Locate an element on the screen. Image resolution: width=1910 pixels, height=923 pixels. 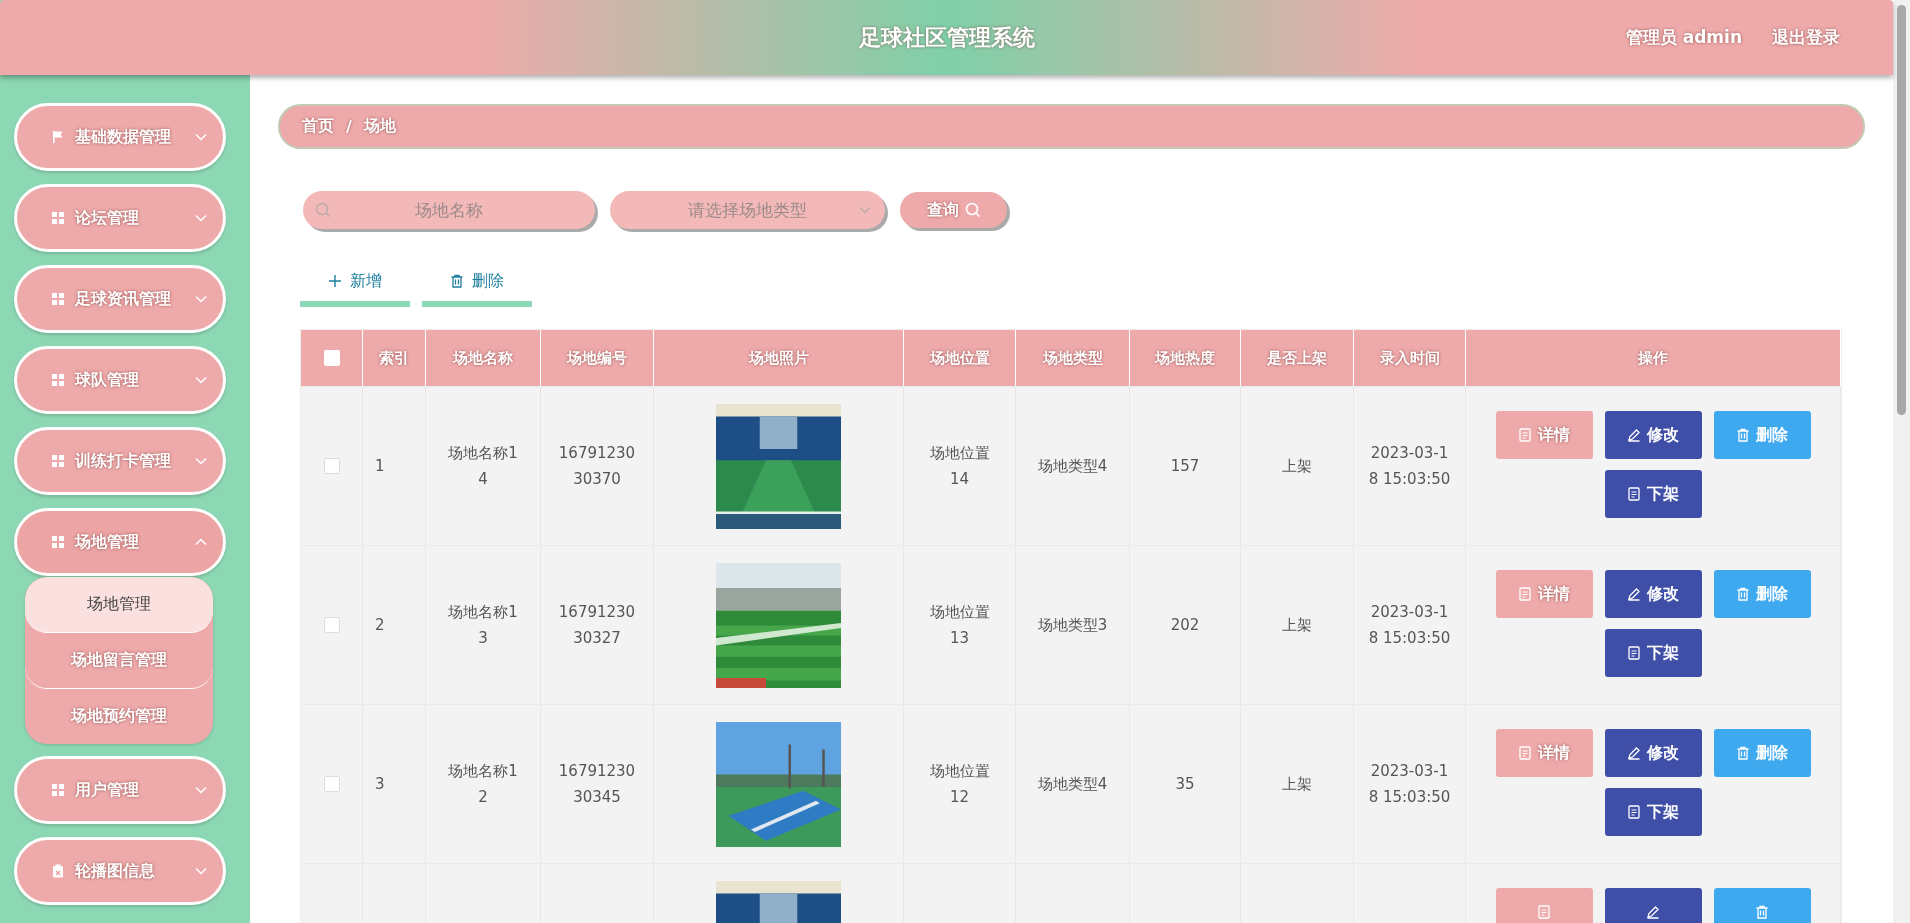
table-cell-text: 1679123030370 is located at coordinates (597, 466).